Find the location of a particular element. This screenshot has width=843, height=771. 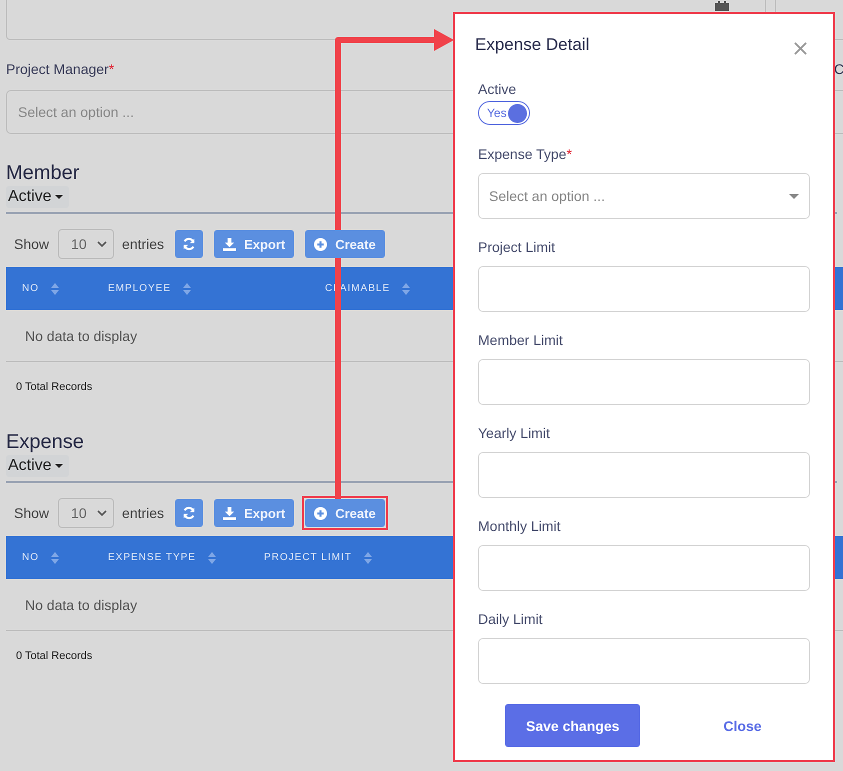

field-label: Yearly Limit is located at coordinates (514, 433).